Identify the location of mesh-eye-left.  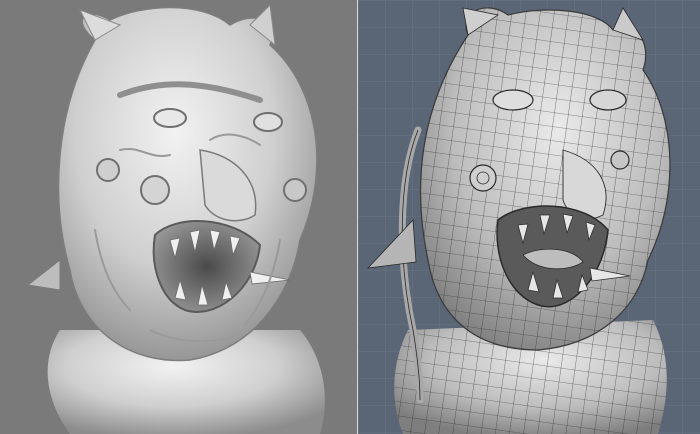
(513, 100).